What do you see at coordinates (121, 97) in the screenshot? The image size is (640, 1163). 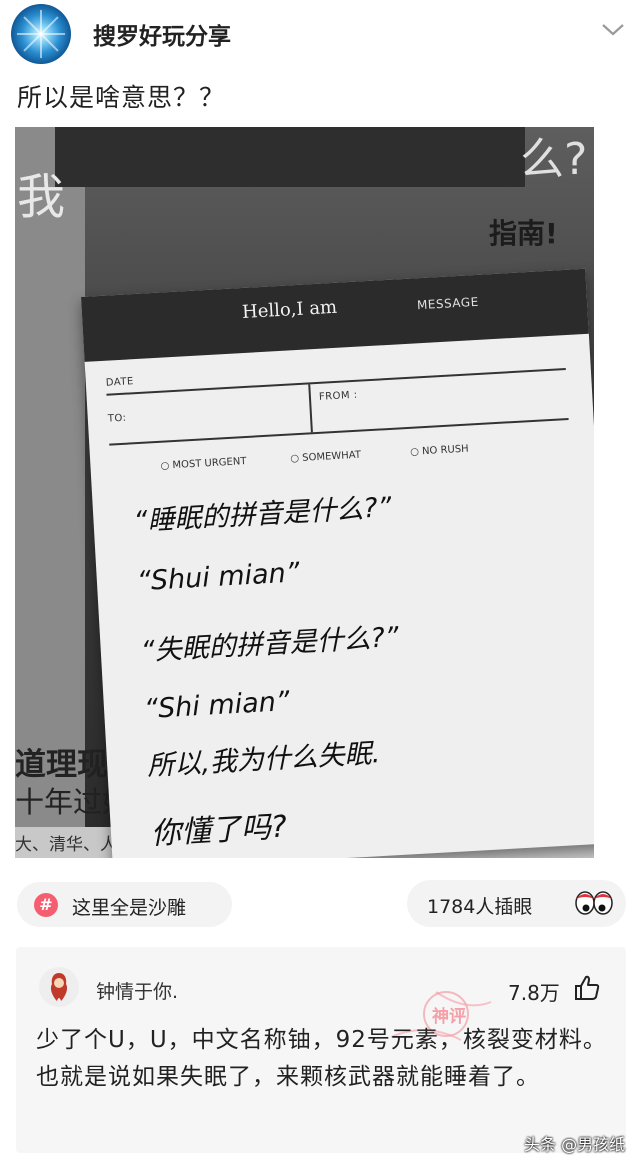 I see `post-text: 所以是啥意思？？` at bounding box center [121, 97].